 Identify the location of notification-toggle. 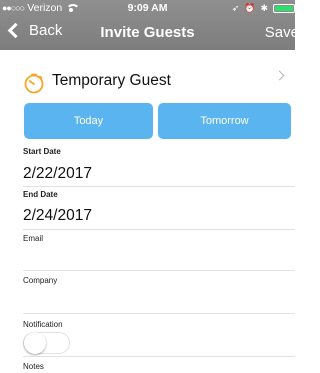
(46, 343).